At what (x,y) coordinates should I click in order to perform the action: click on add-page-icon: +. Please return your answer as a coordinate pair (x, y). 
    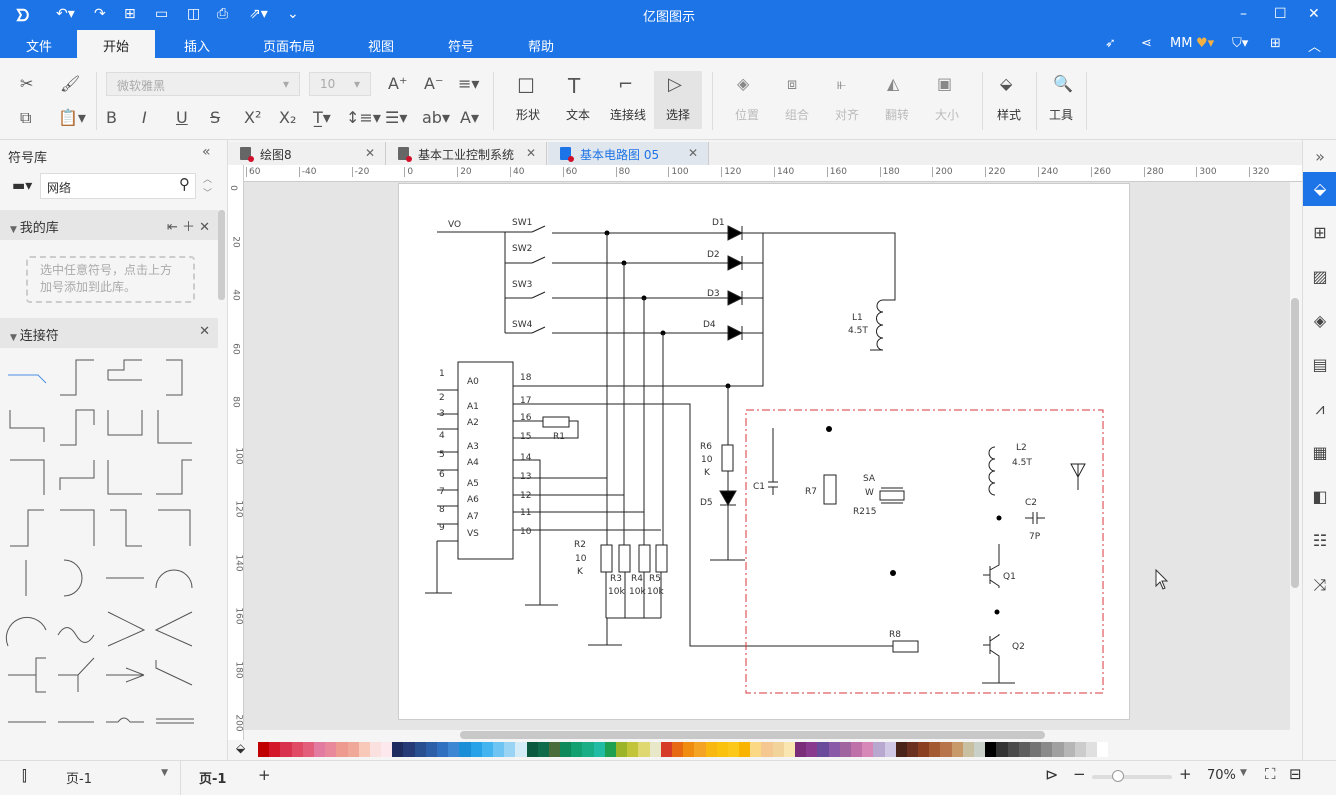
    Looking at the image, I should click on (264, 775).